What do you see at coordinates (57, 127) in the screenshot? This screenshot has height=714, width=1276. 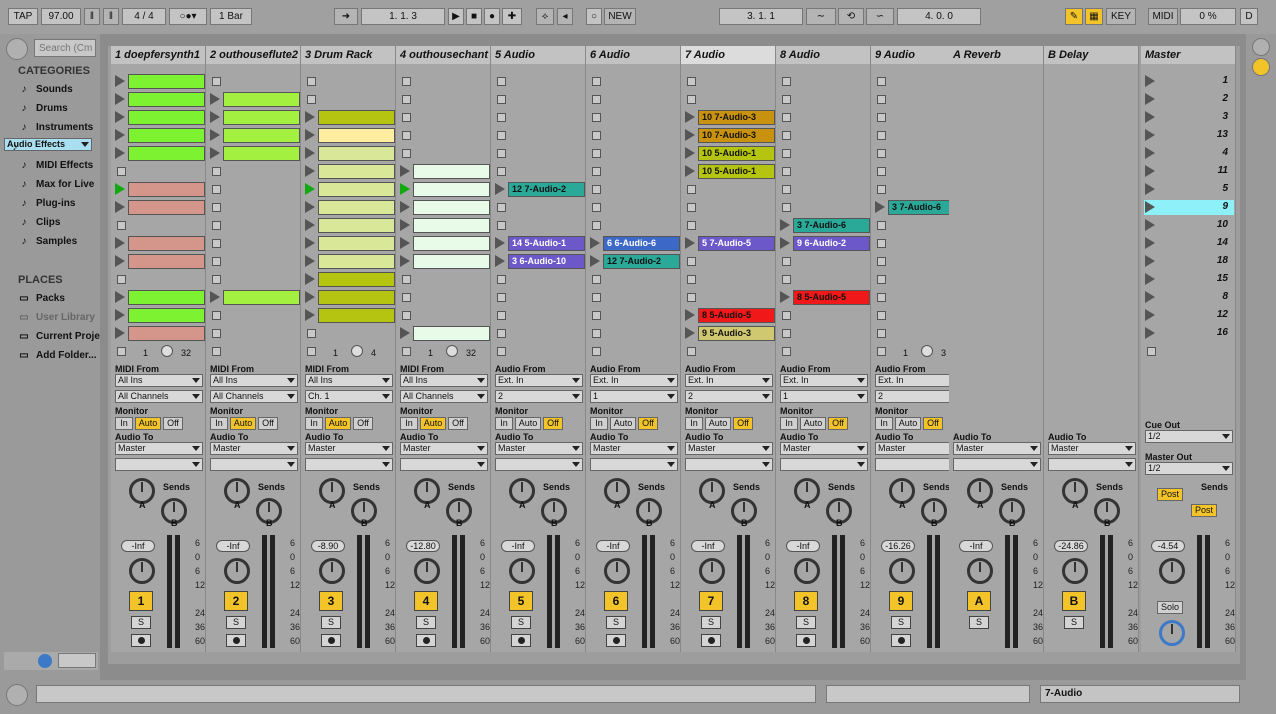 I see `category-instruments: ♪ Instruments` at bounding box center [57, 127].